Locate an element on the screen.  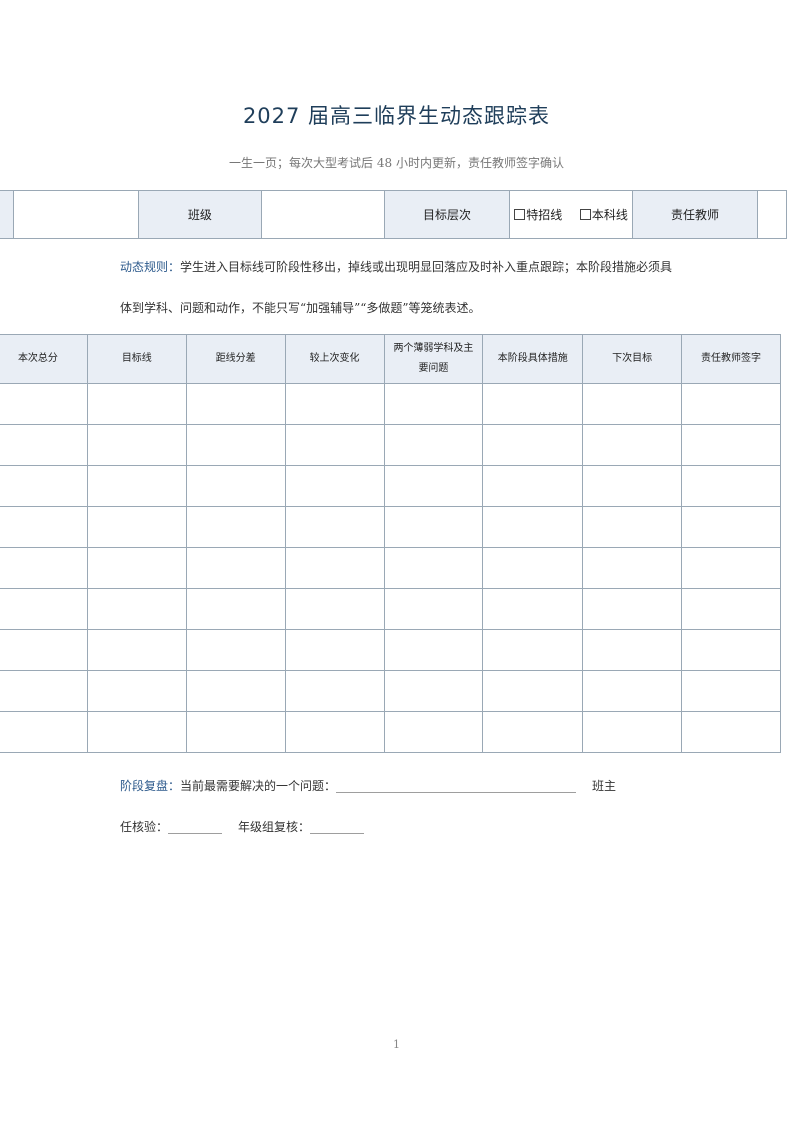
col-header-change: 较上次变化 is located at coordinates (334, 359).